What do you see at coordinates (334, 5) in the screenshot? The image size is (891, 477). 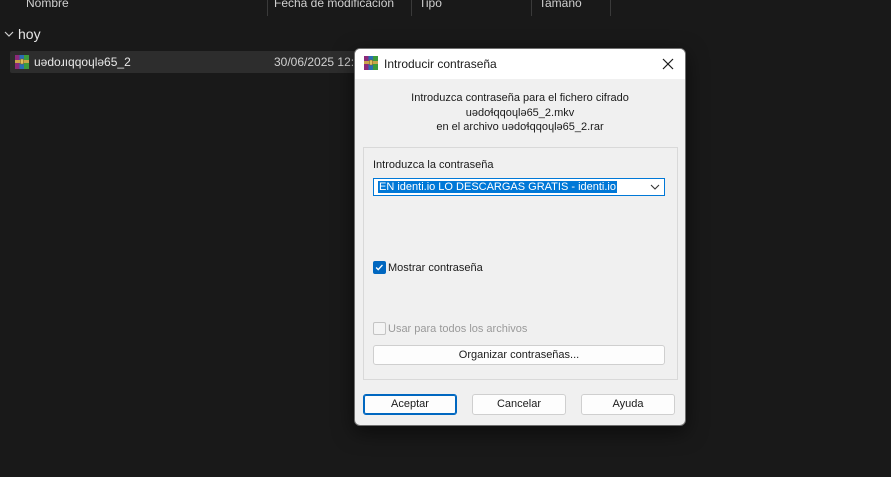 I see `column-date-modified: Fecha de modificación` at bounding box center [334, 5].